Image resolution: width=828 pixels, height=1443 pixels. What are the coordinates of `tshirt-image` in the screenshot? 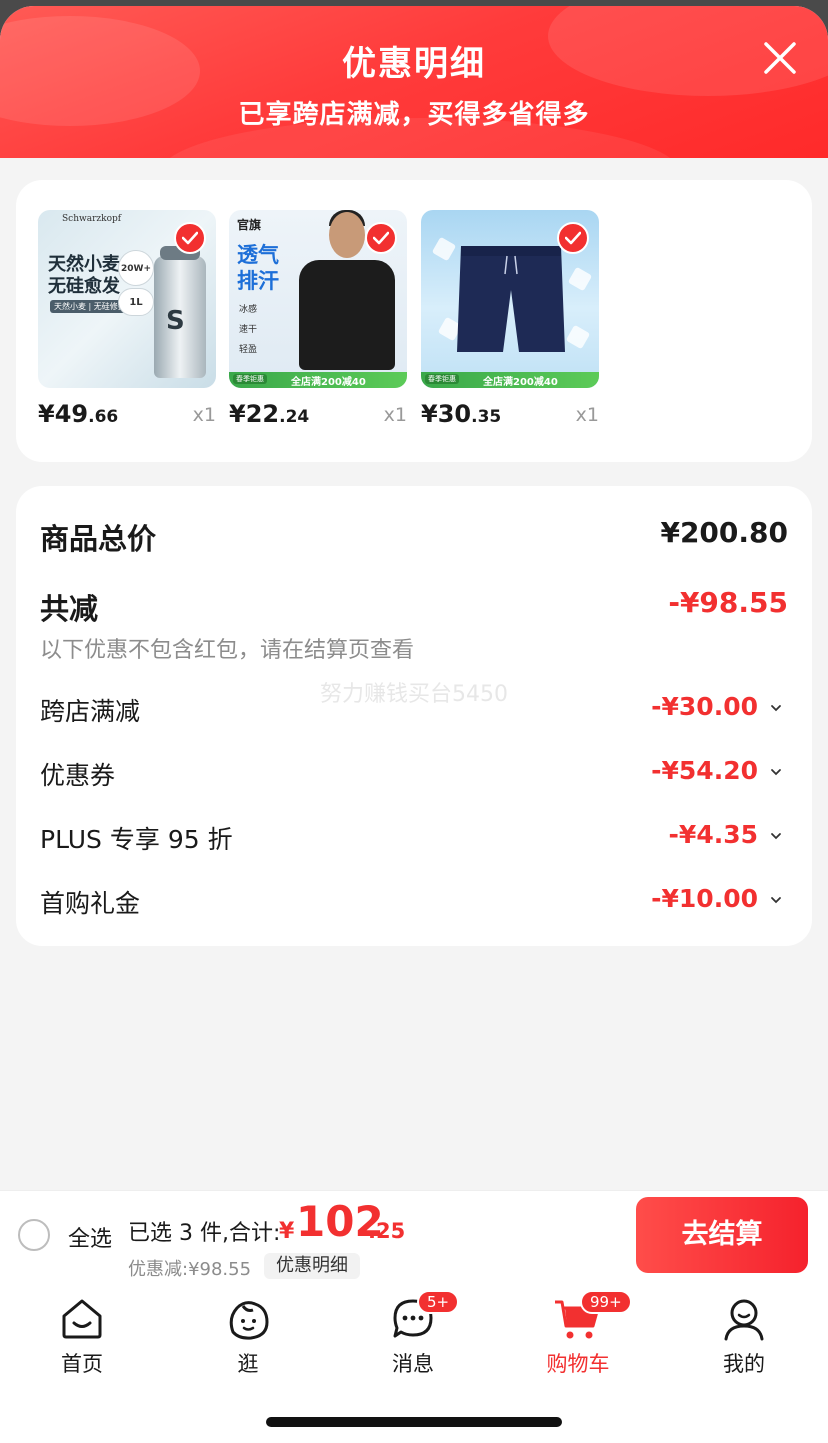 It's located at (347, 315).